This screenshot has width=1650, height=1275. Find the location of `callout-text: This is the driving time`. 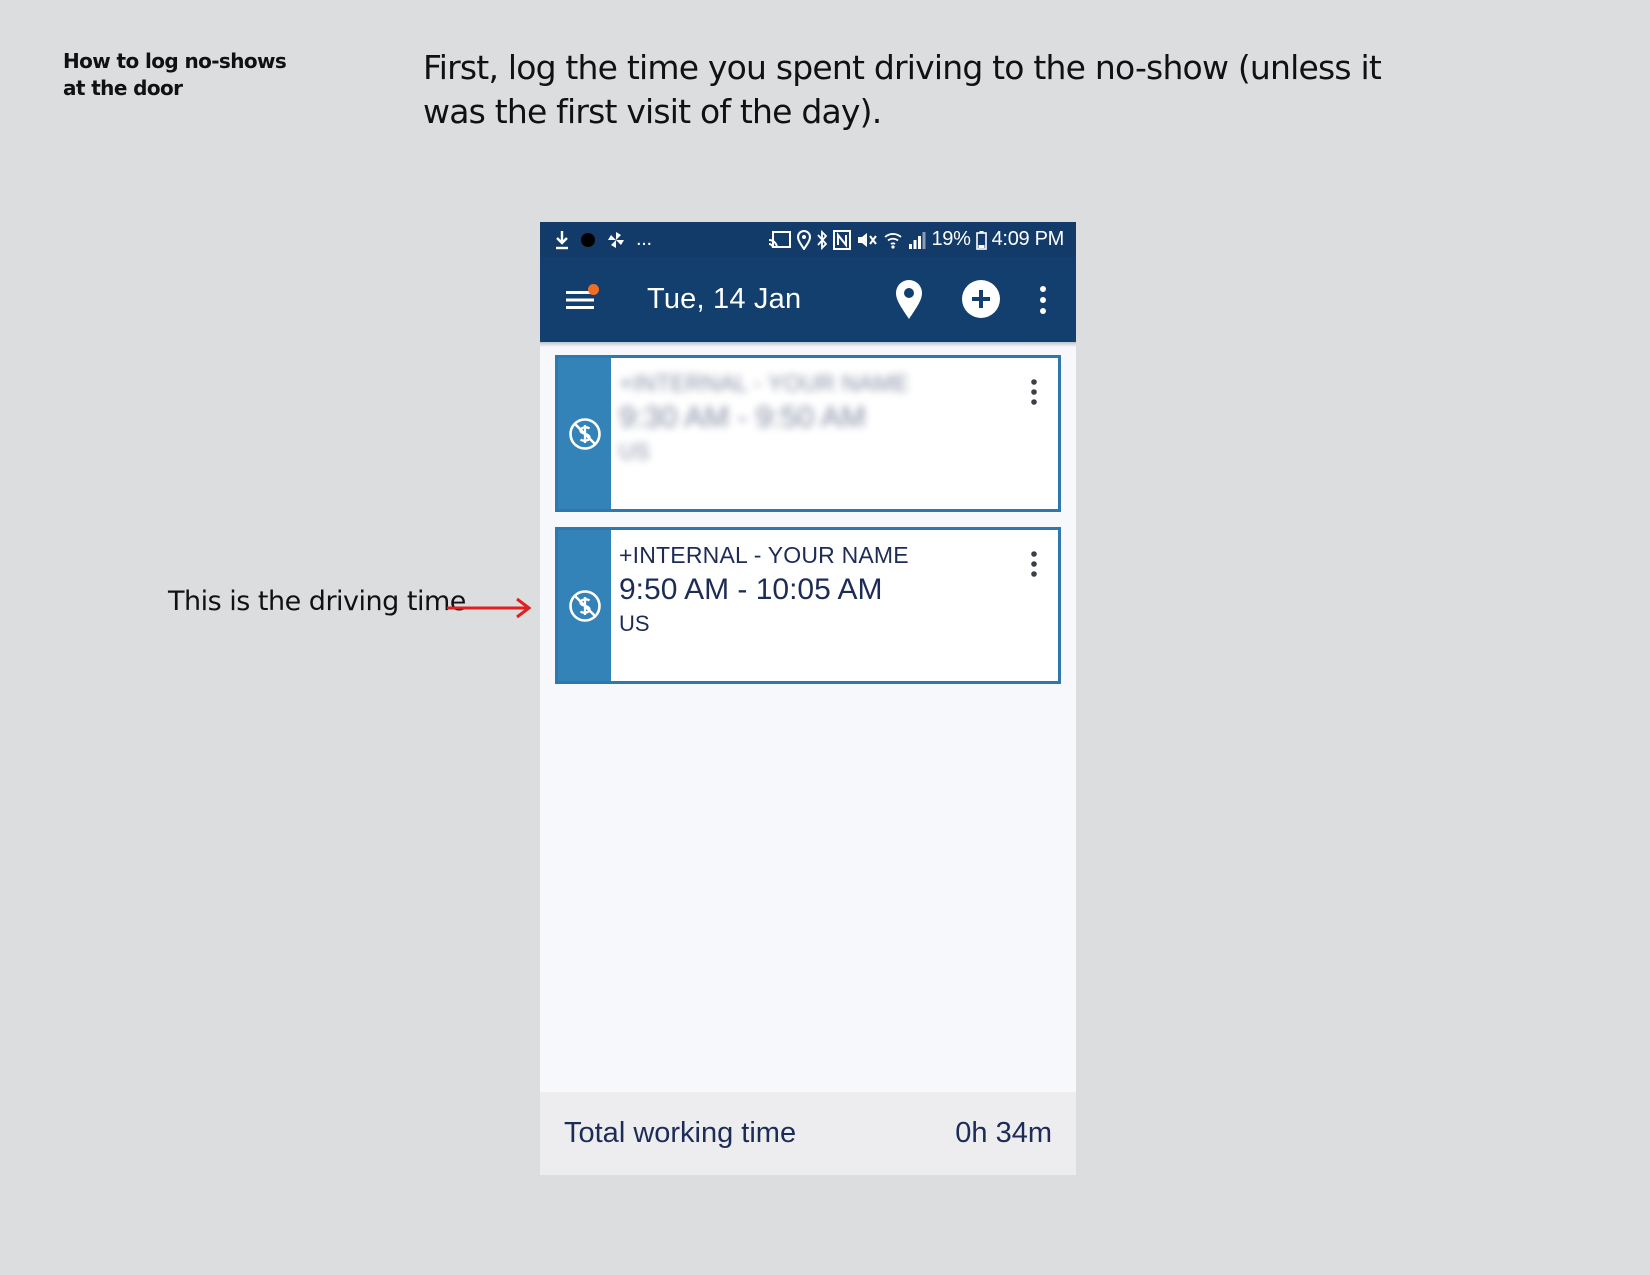

callout-text: This is the driving time is located at coordinates (317, 601).